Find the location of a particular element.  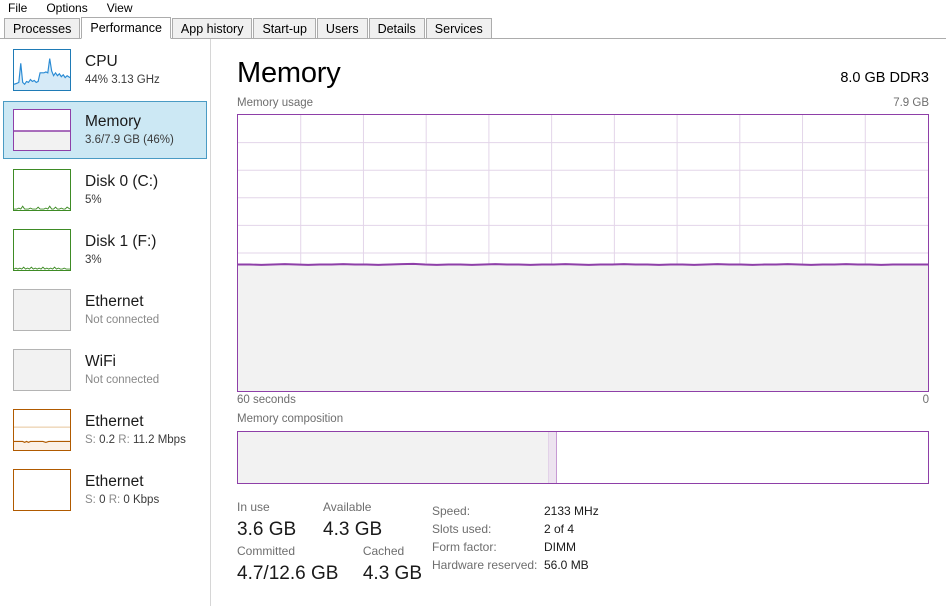

stat-form-factor: Form factor: DIMM is located at coordinates (515, 547).